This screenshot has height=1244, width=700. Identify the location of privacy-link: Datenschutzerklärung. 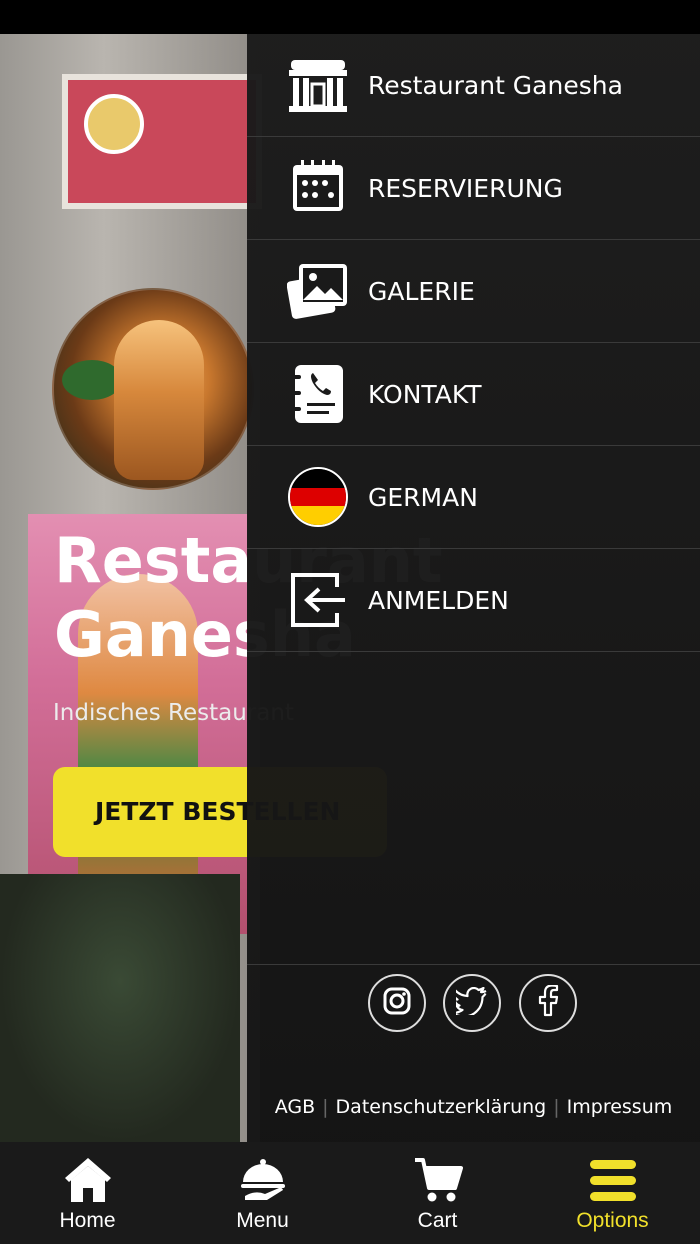
(441, 1107).